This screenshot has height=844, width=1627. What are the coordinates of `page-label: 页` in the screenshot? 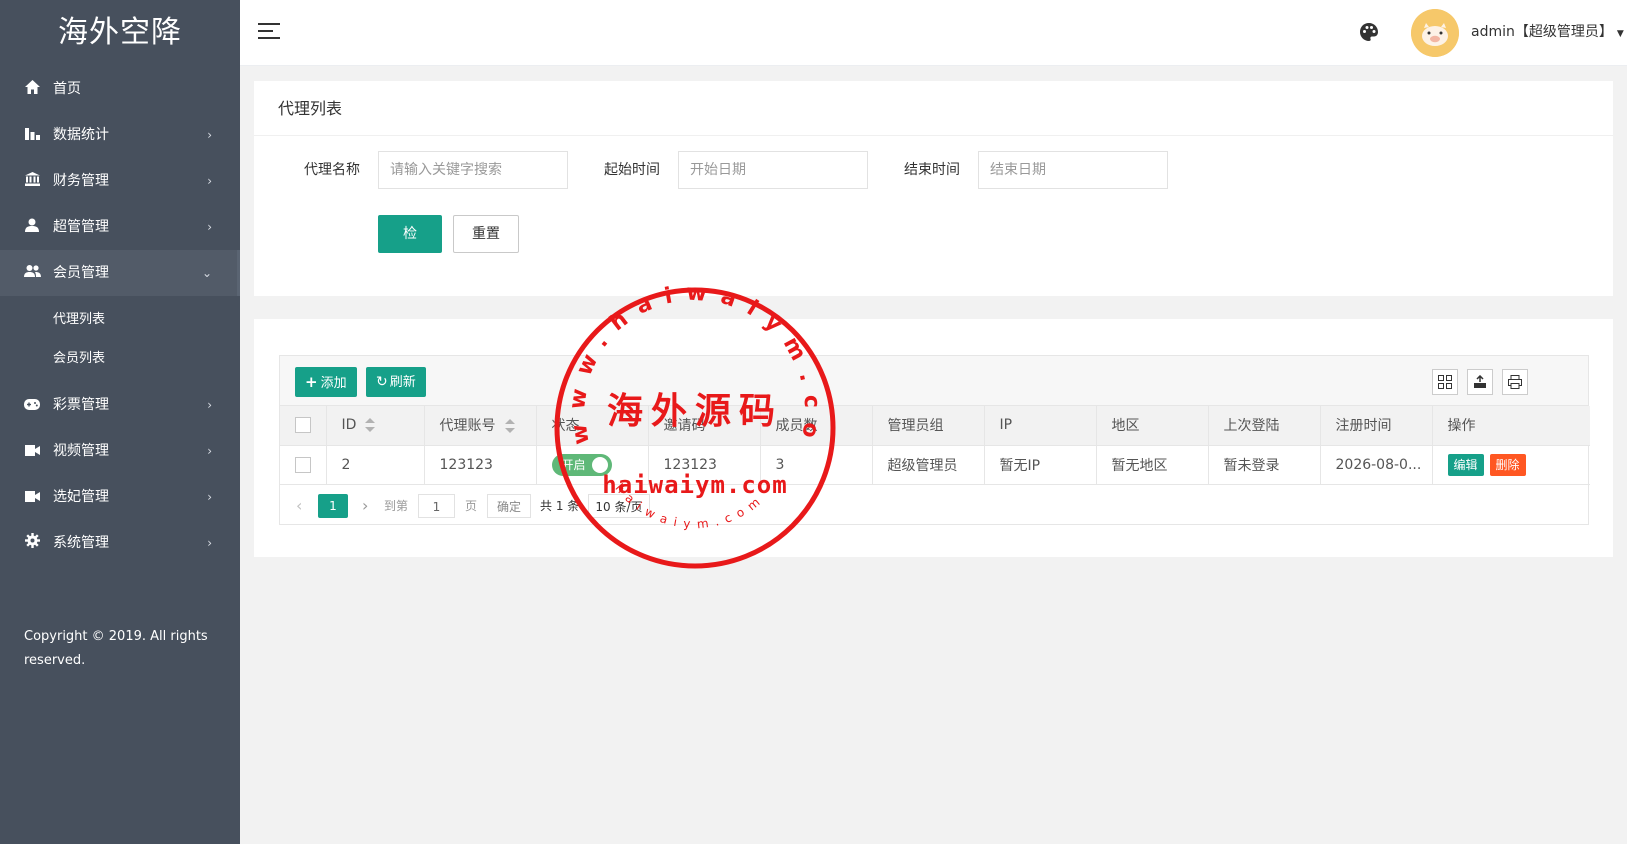 It's located at (471, 506).